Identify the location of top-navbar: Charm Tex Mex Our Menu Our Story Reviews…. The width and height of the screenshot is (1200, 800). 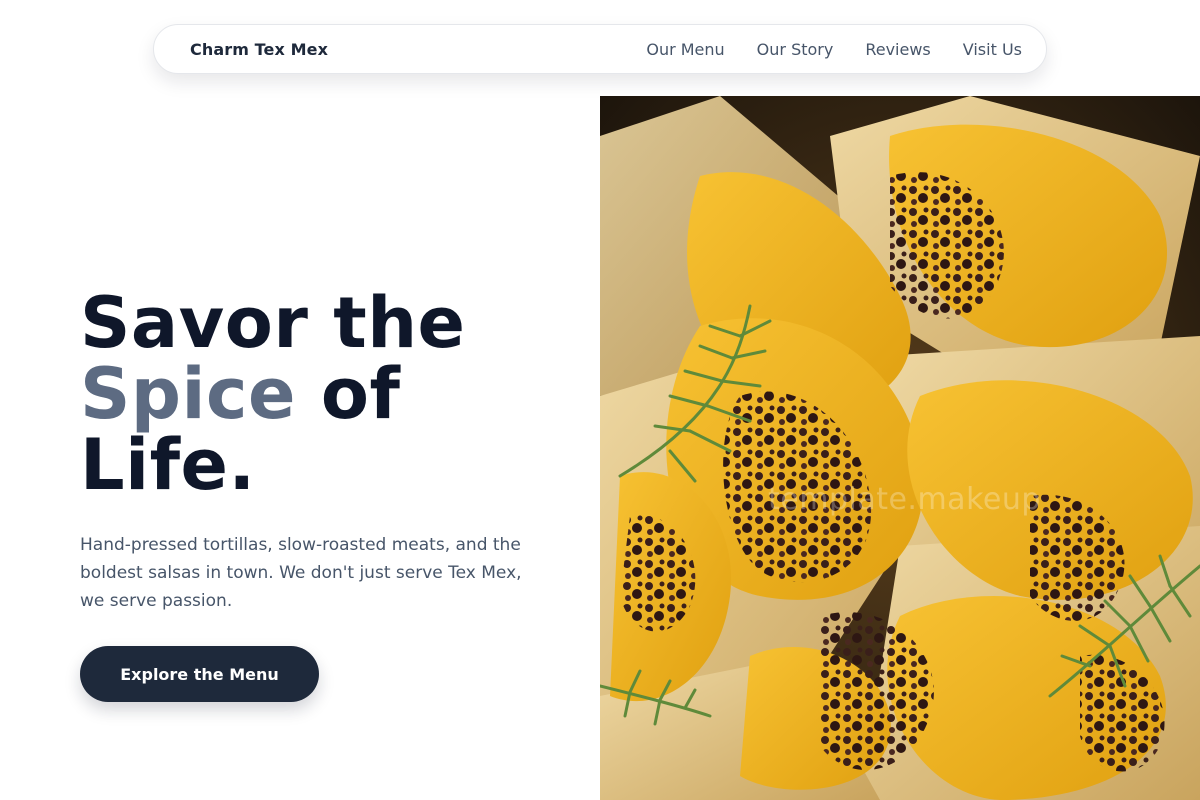
(600, 49).